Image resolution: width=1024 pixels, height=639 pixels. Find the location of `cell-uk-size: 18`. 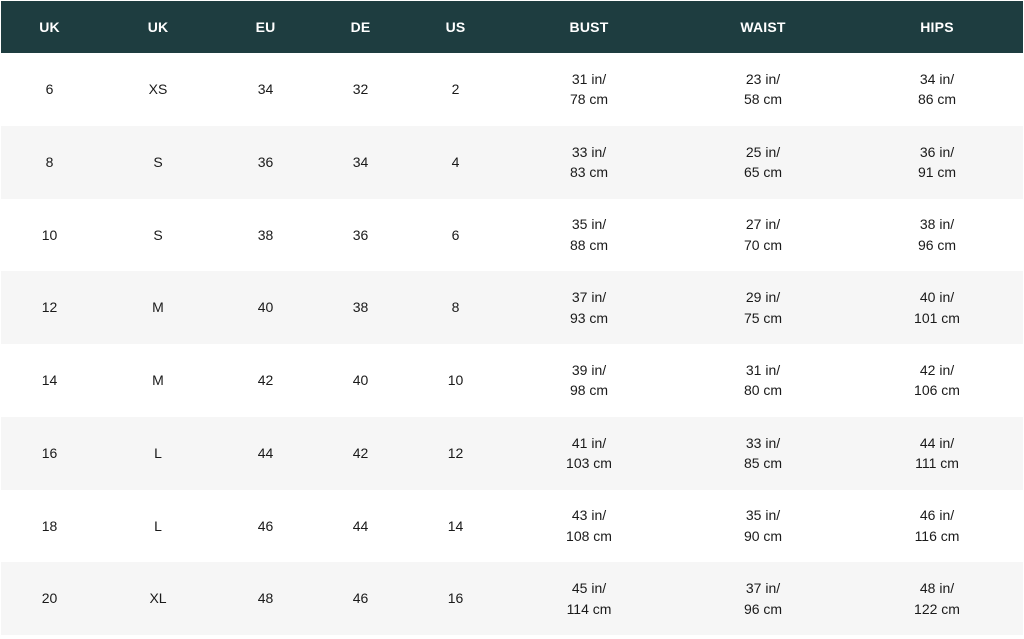

cell-uk-size: 18 is located at coordinates (49, 525).